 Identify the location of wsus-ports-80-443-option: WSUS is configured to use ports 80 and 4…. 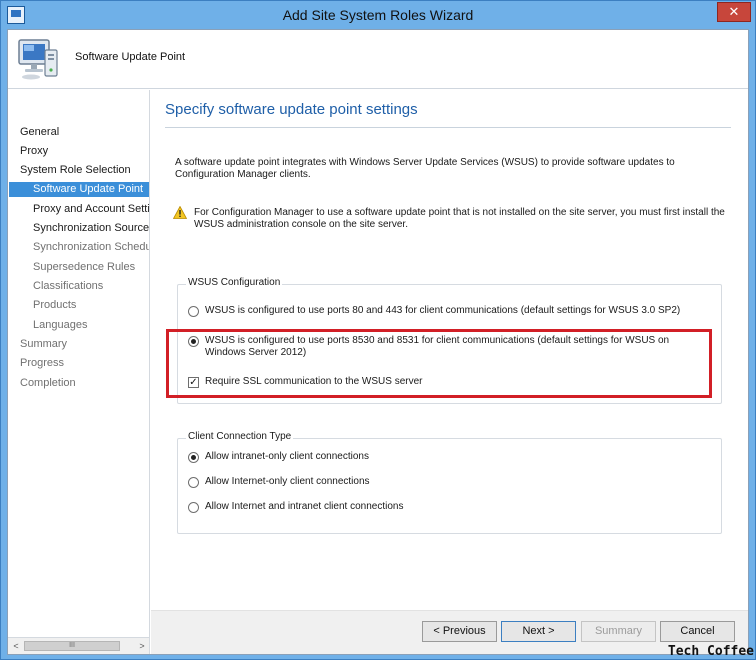
(453, 312).